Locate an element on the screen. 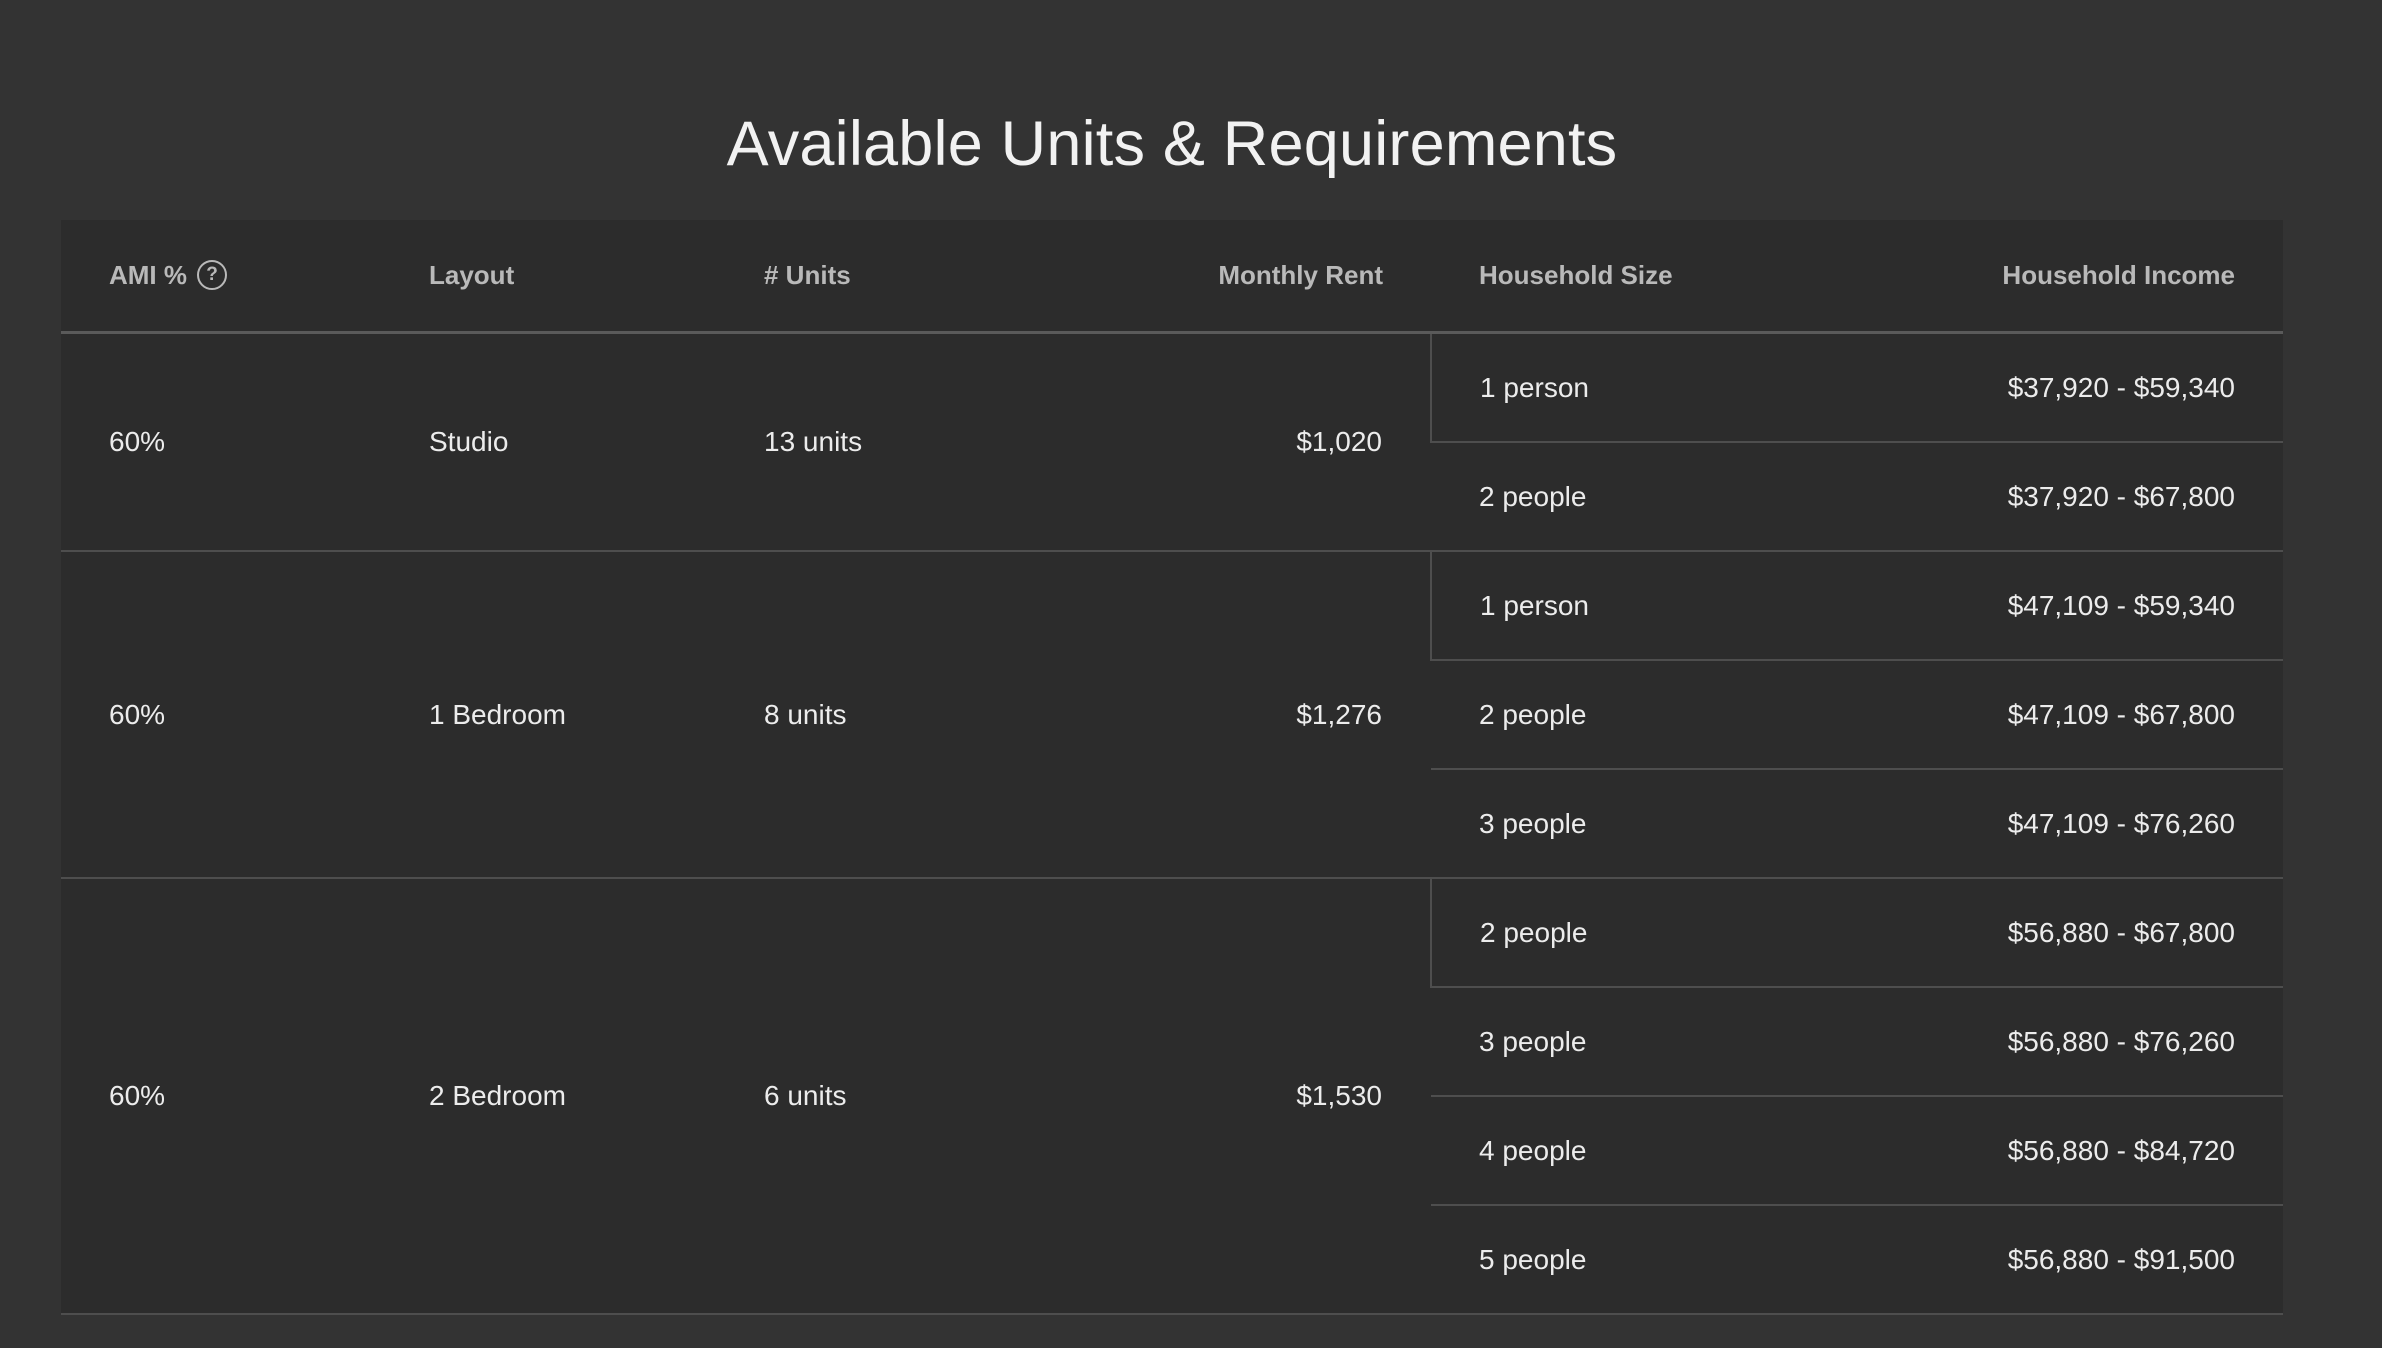 This screenshot has width=2382, height=1348. header-household-income: Household Income is located at coordinates (2072, 277).